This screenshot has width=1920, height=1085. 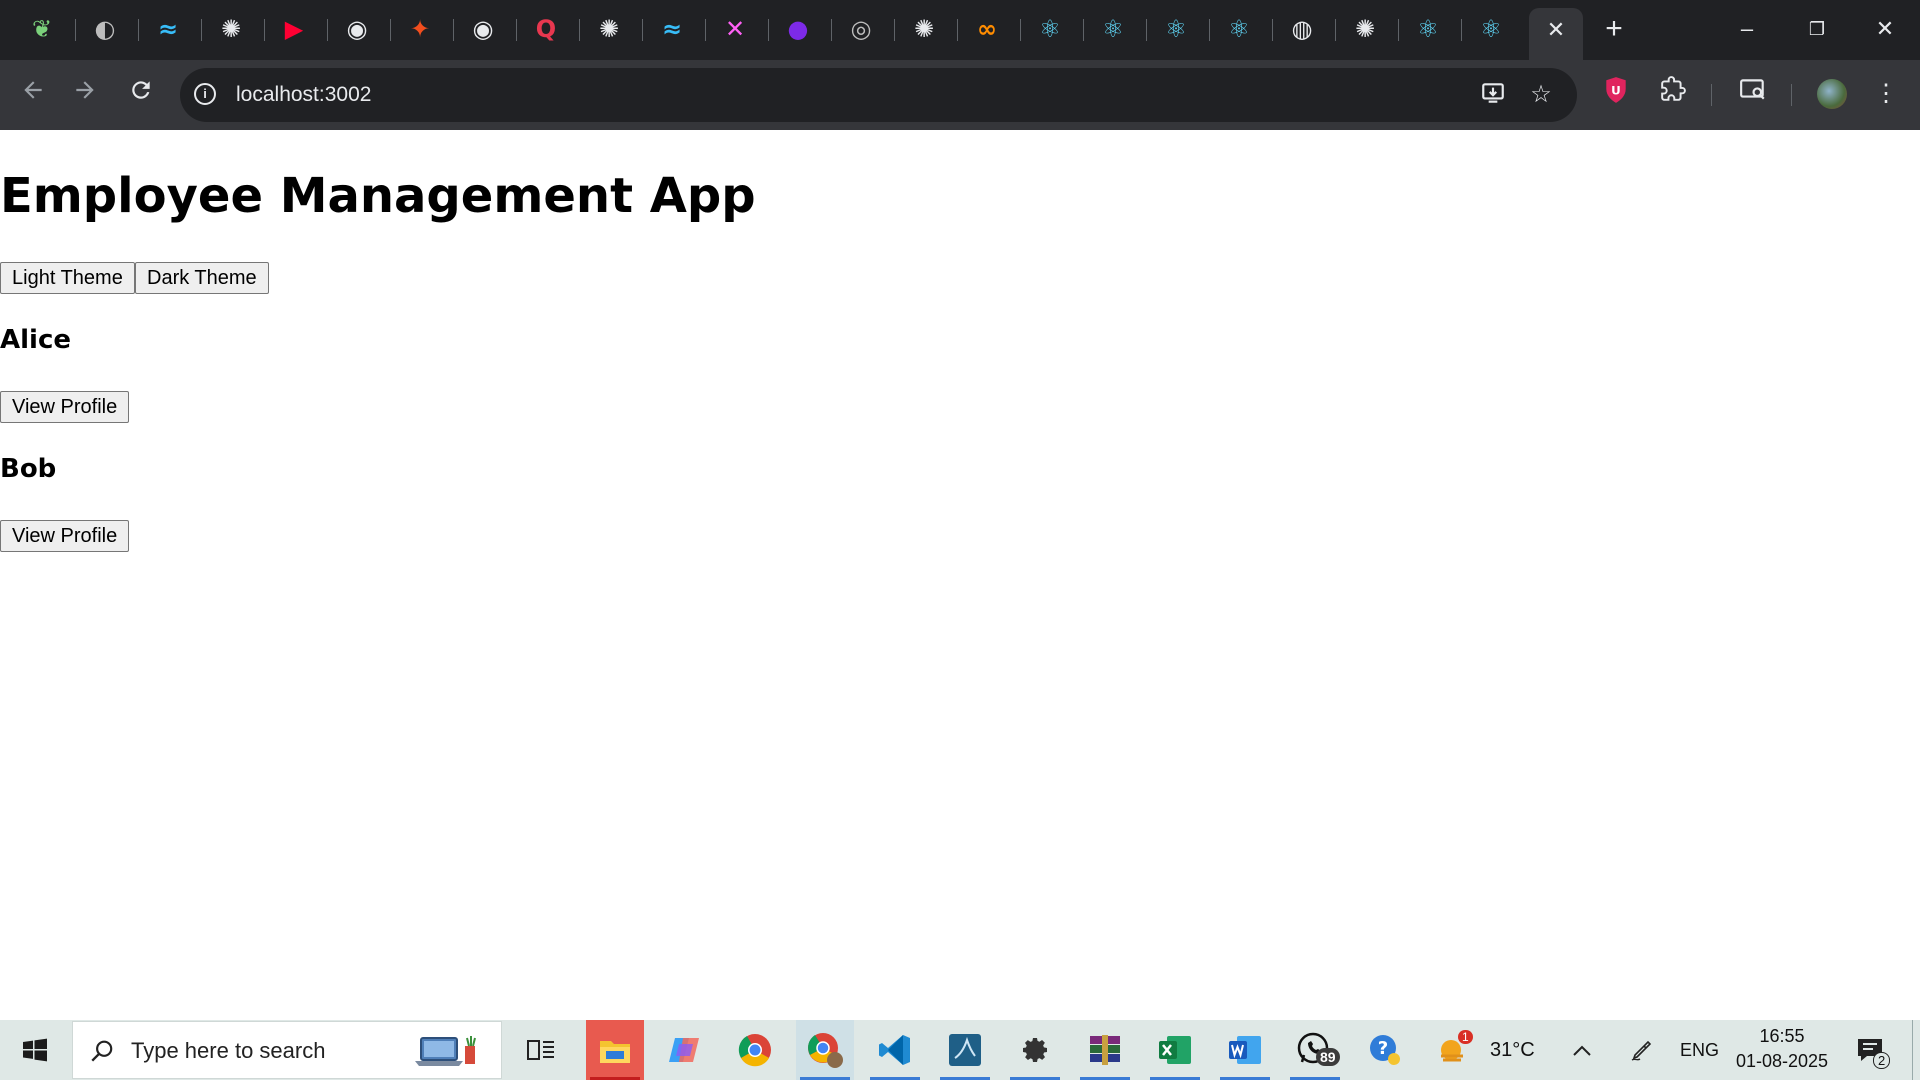 I want to click on browser-tab: ◎, so click(x=861, y=29).